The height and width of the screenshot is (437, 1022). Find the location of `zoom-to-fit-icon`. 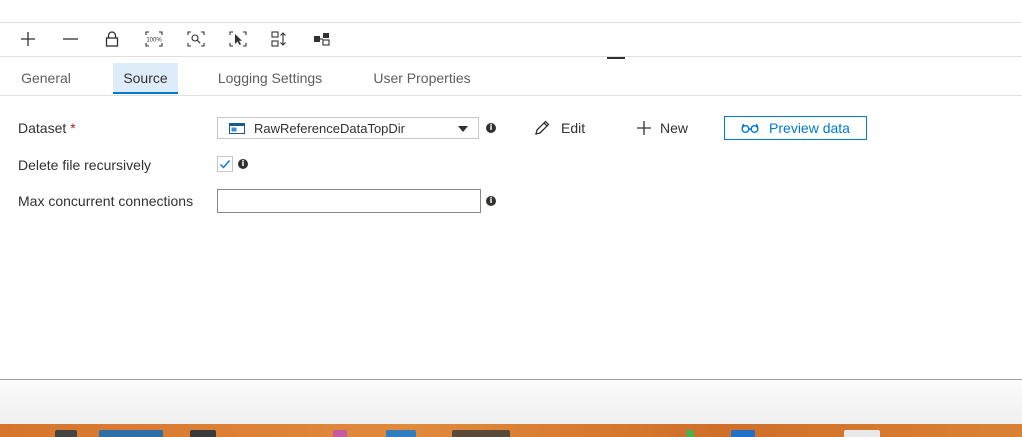

zoom-to-fit-icon is located at coordinates (196, 39).